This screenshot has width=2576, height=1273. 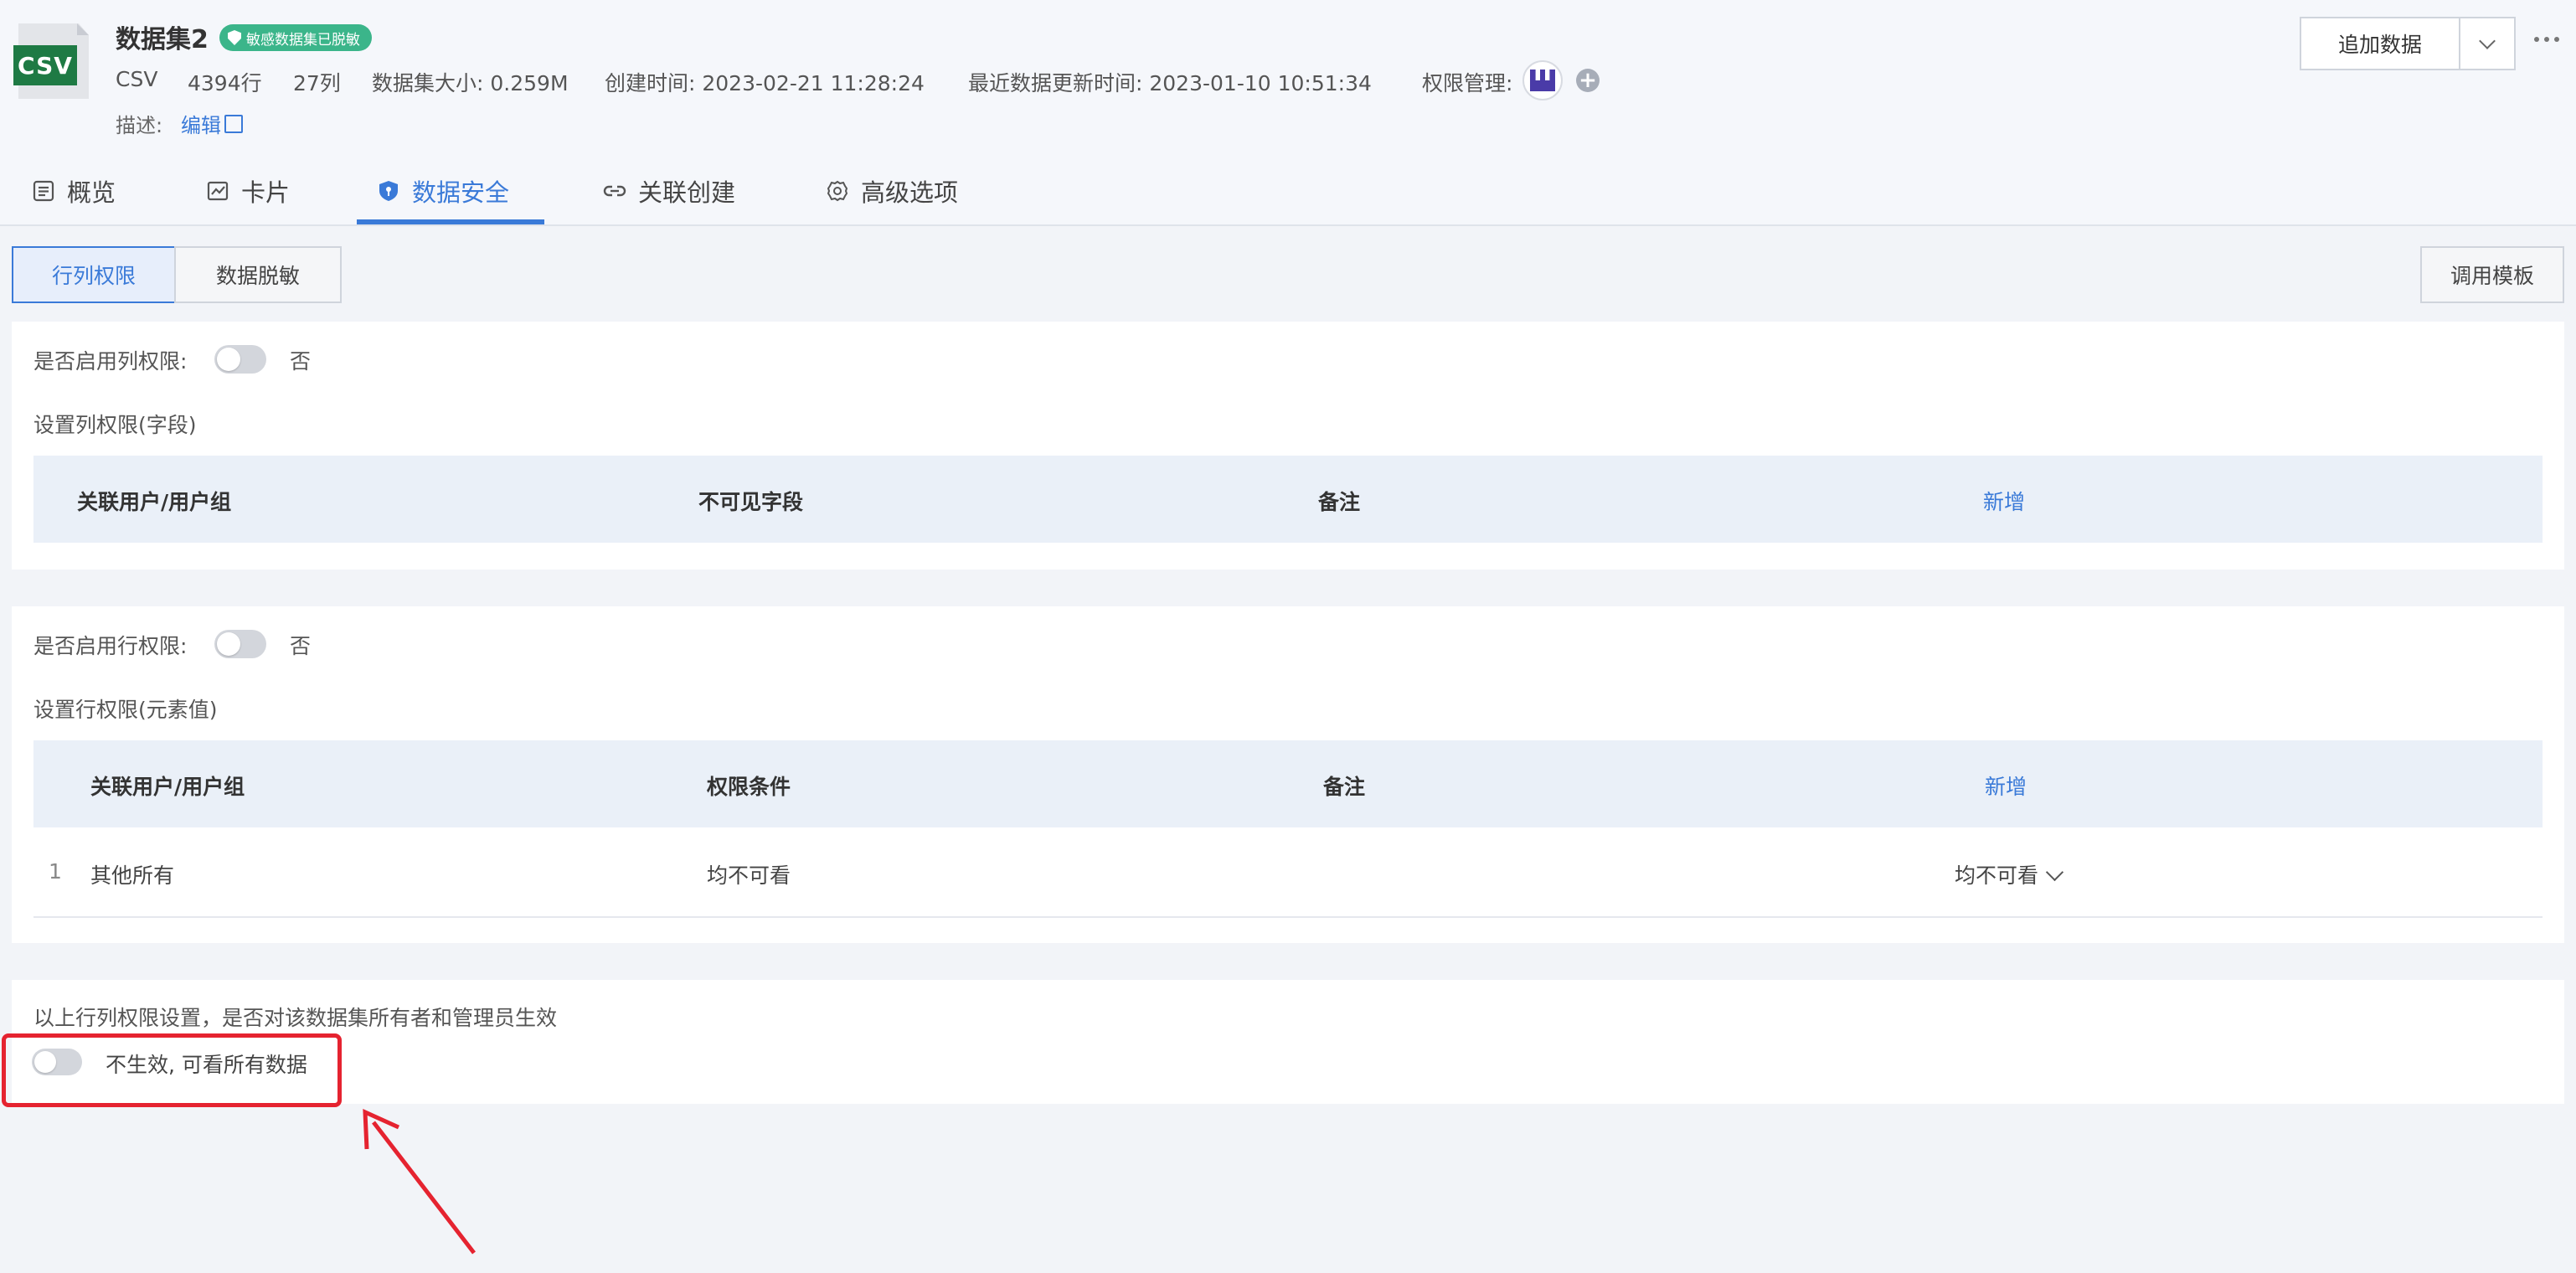 I want to click on tab-advanced-label: 高级选项, so click(x=910, y=192).